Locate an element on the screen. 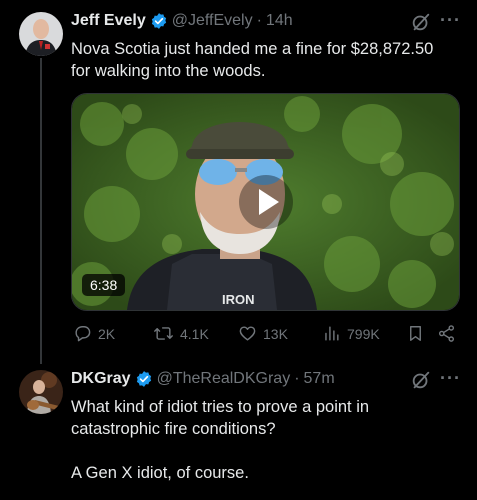 The width and height of the screenshot is (477, 500). bookmark-icon is located at coordinates (415, 333).